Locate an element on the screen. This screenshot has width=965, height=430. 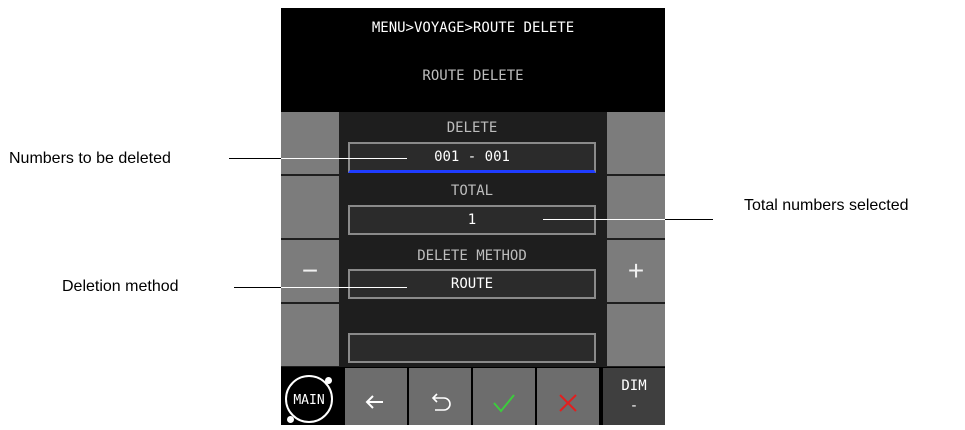
delete-method-field: ROUTE is located at coordinates (472, 284).